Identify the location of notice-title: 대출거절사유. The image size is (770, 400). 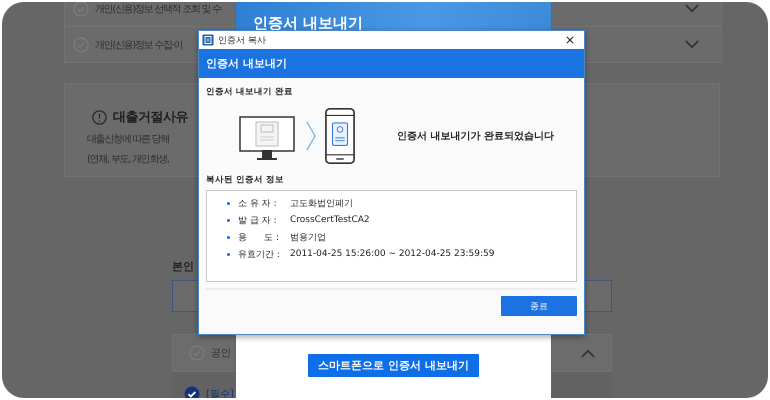
(150, 117).